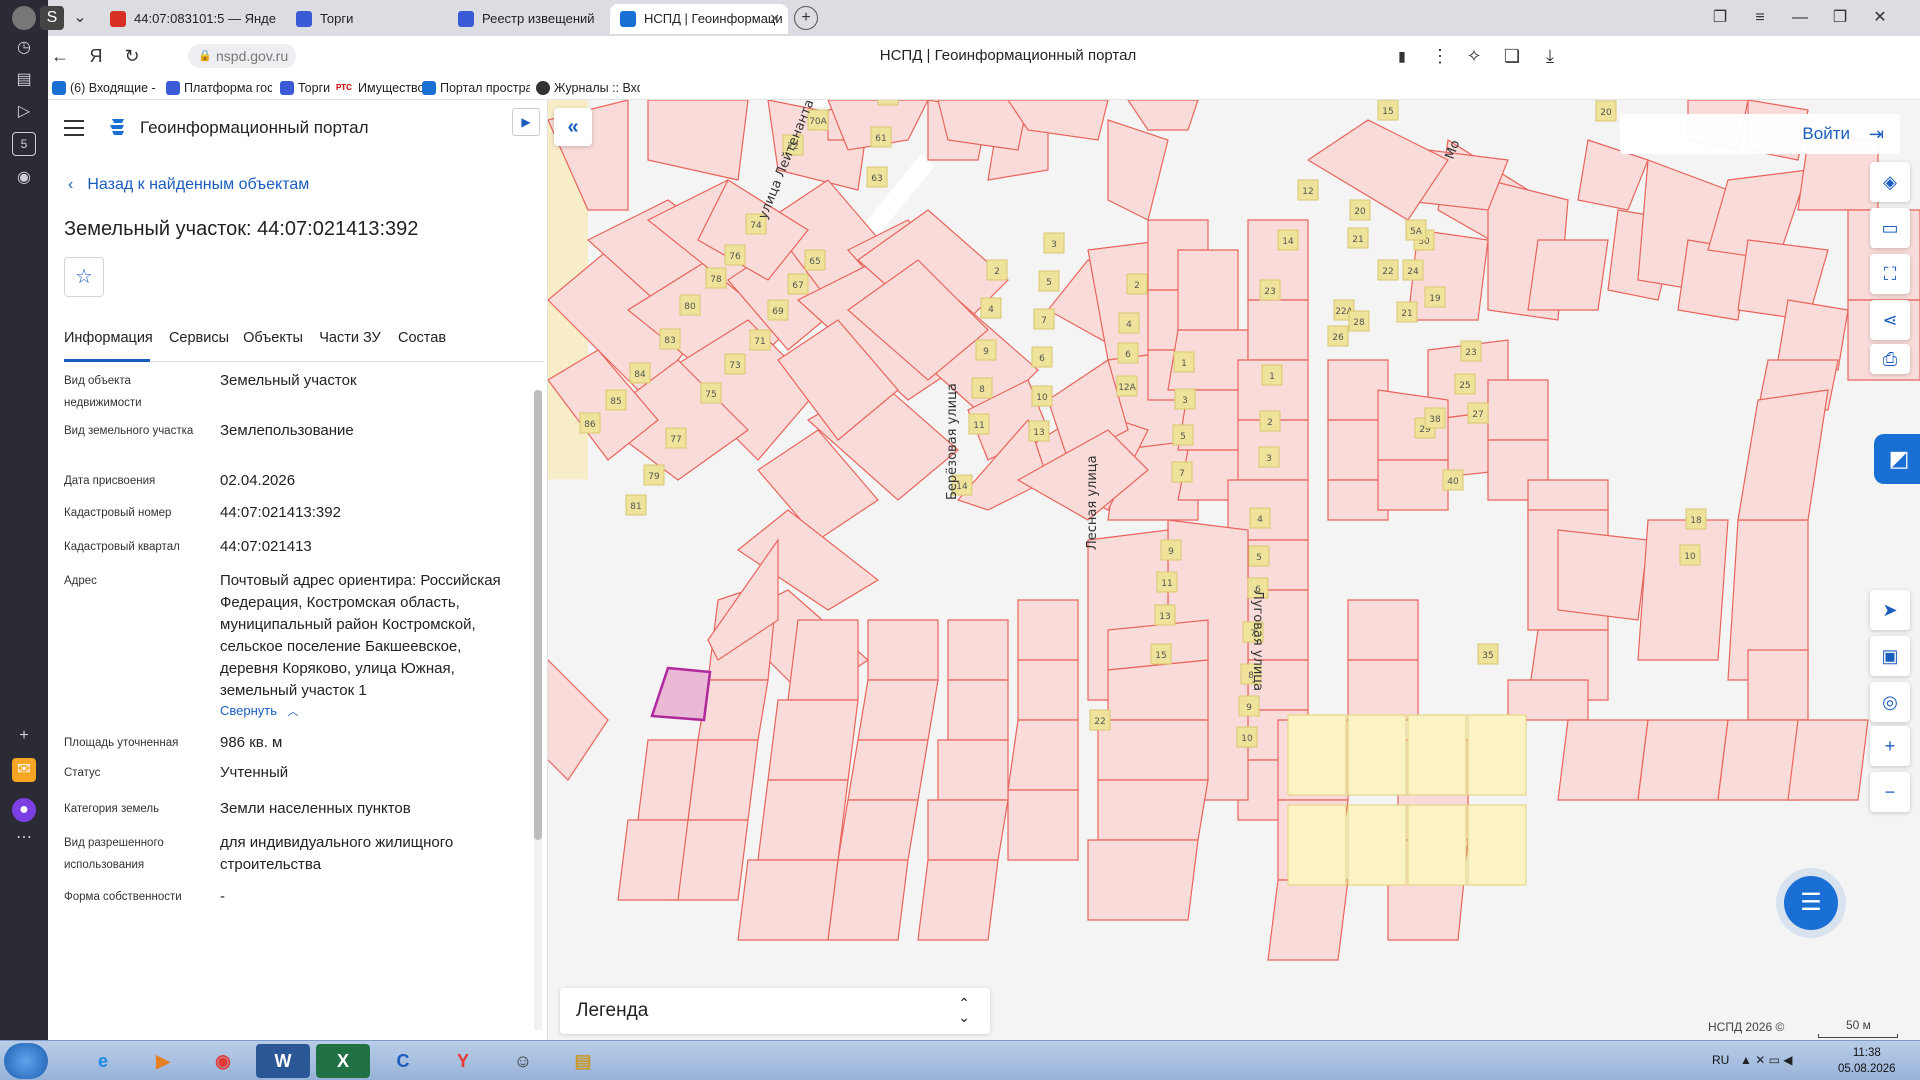 The height and width of the screenshot is (1080, 1920). Describe the element at coordinates (538, 615) in the screenshot. I see `scrollbar-thumb` at that location.